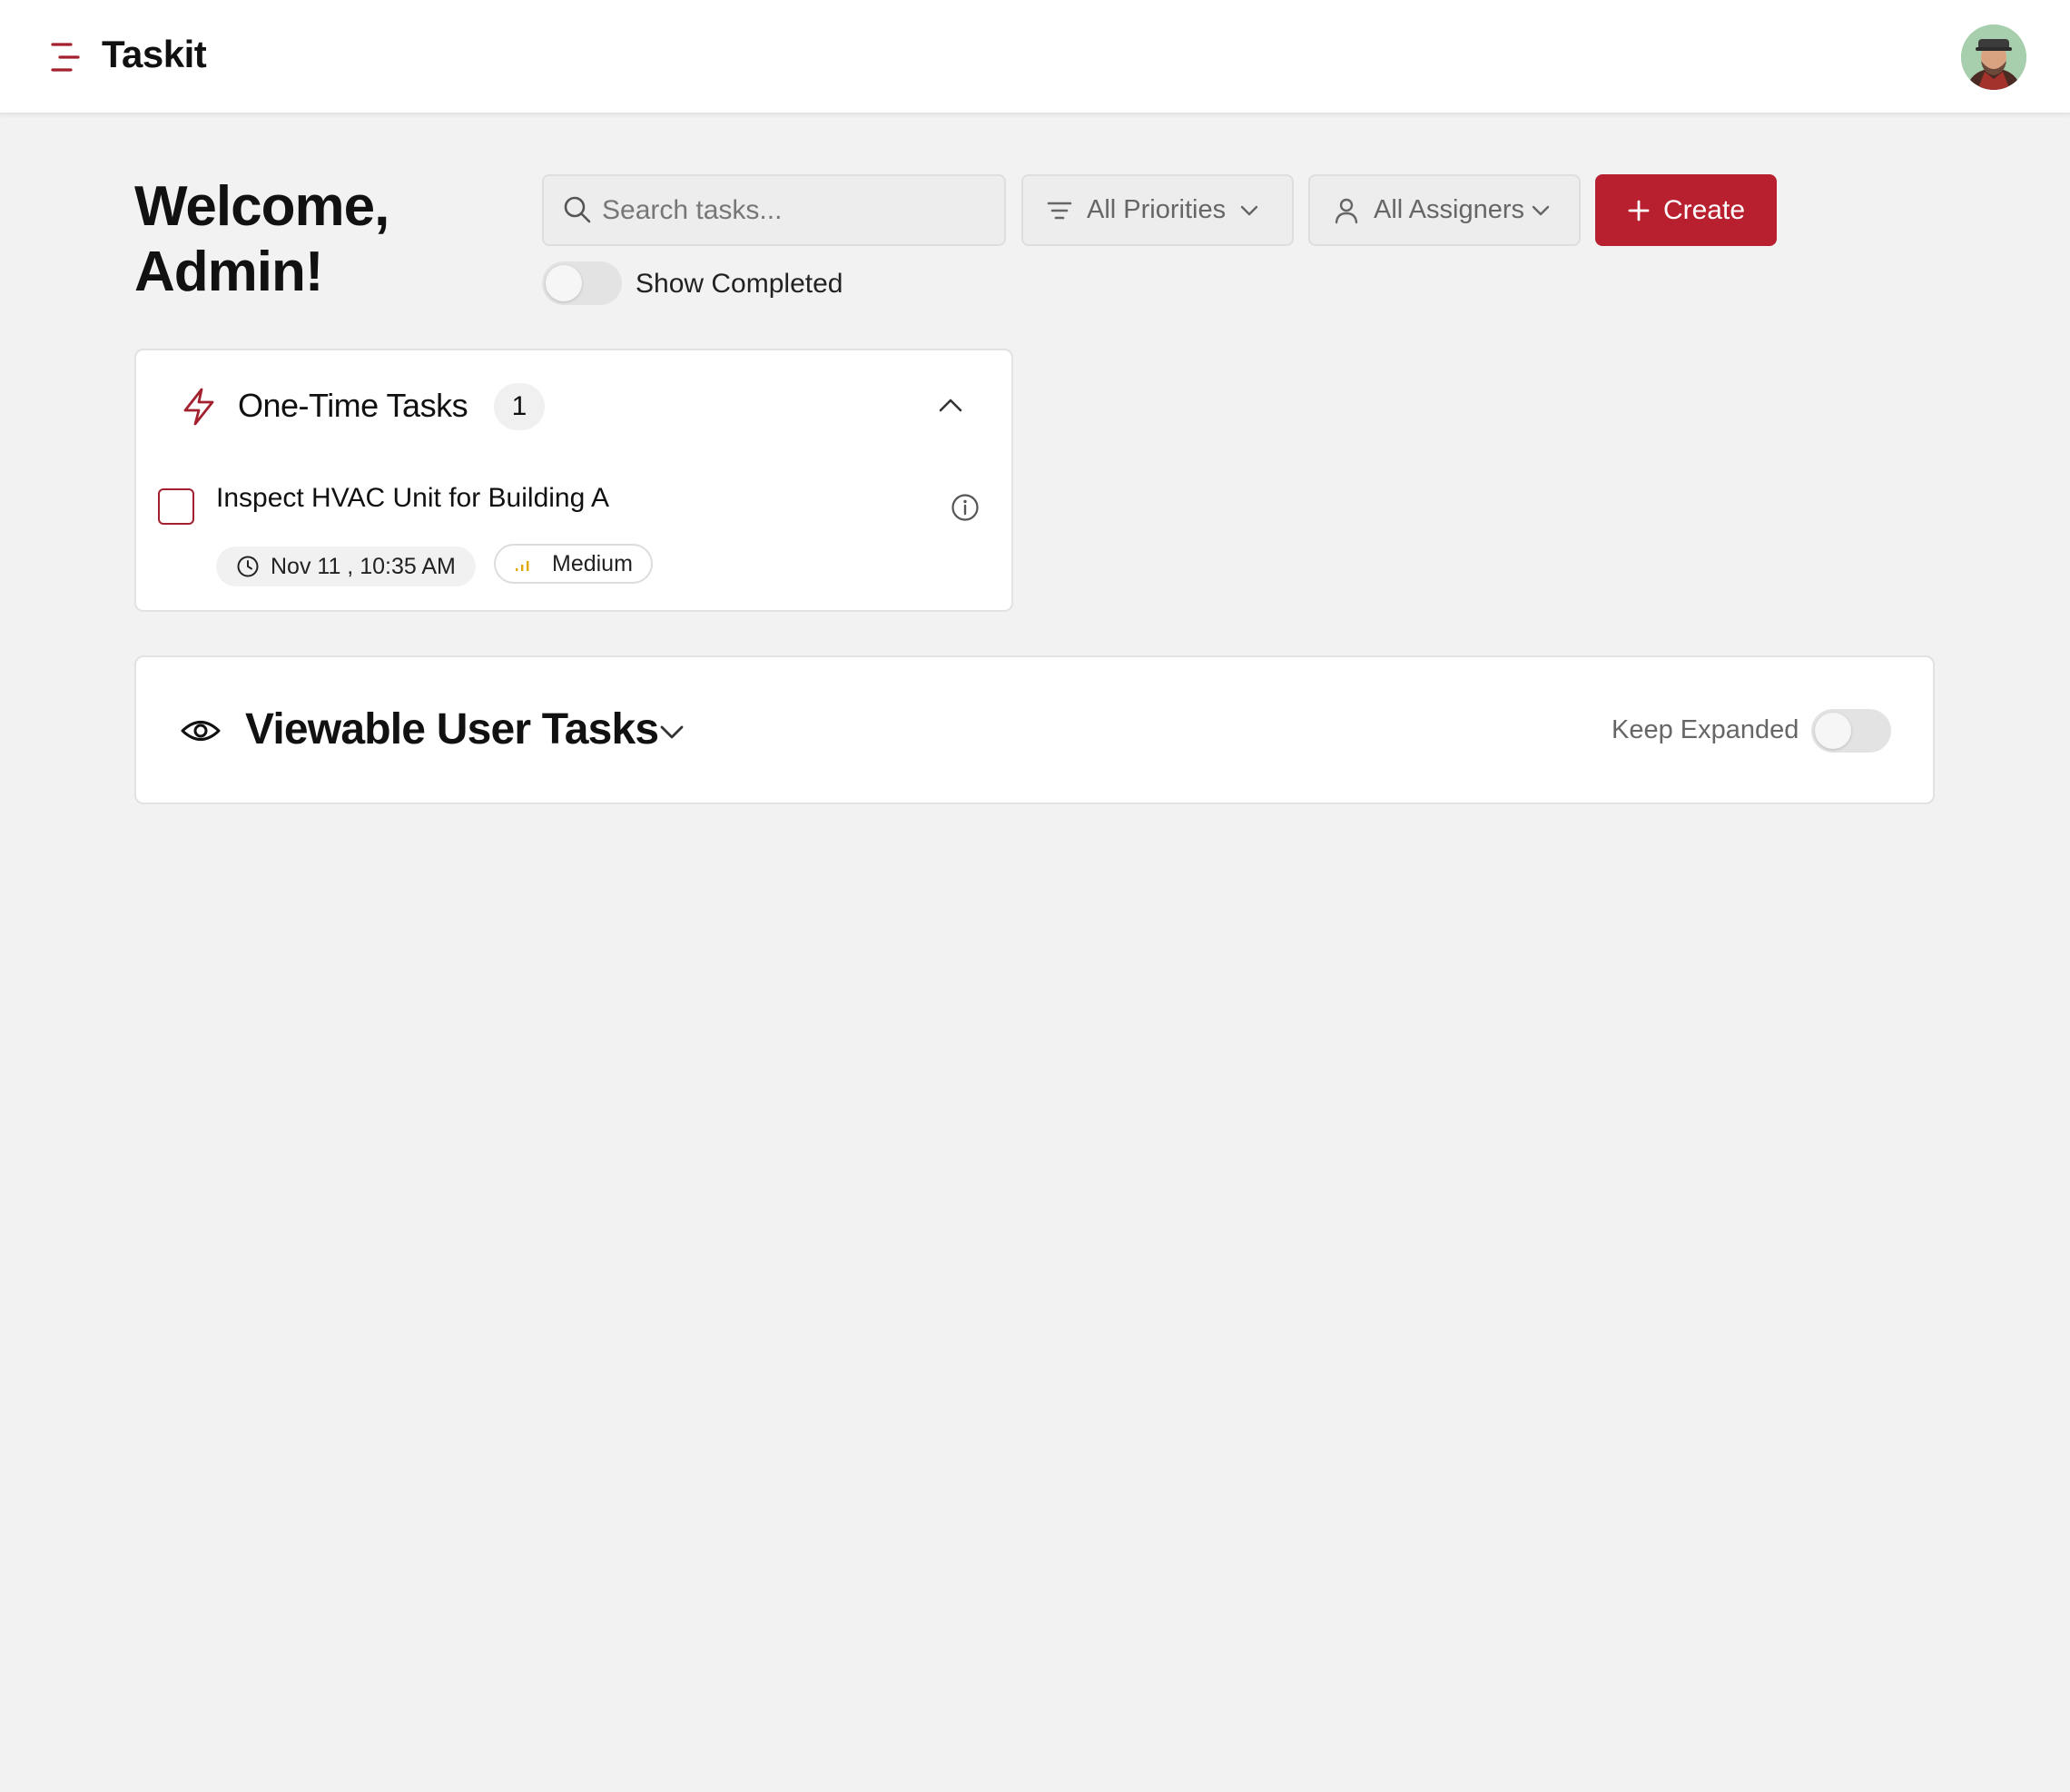 This screenshot has height=1792, width=2070. I want to click on search-icon, so click(577, 209).